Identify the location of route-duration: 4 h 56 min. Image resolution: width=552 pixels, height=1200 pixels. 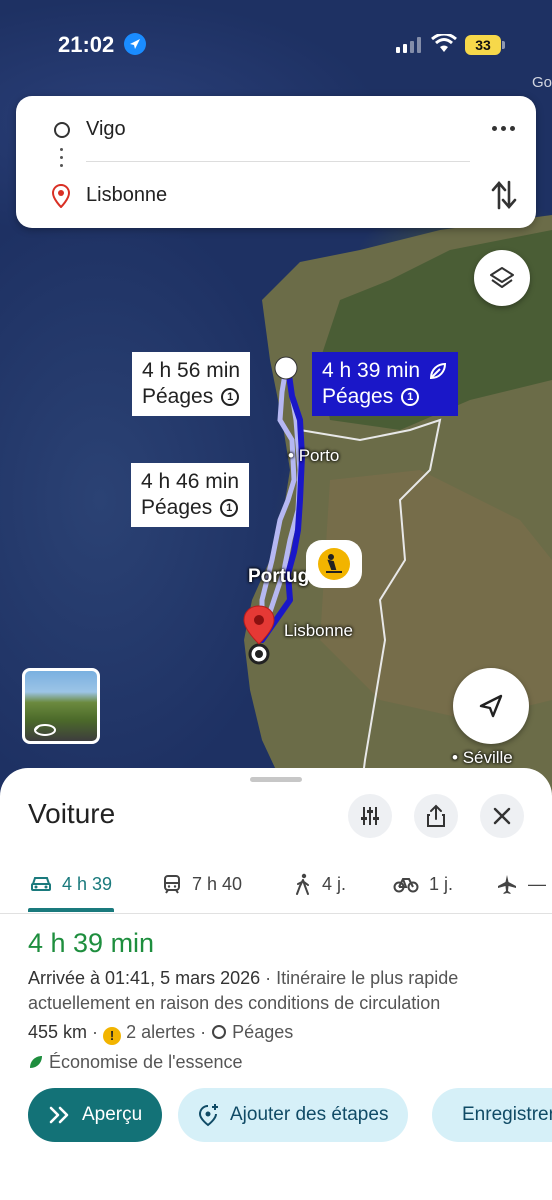
(191, 370).